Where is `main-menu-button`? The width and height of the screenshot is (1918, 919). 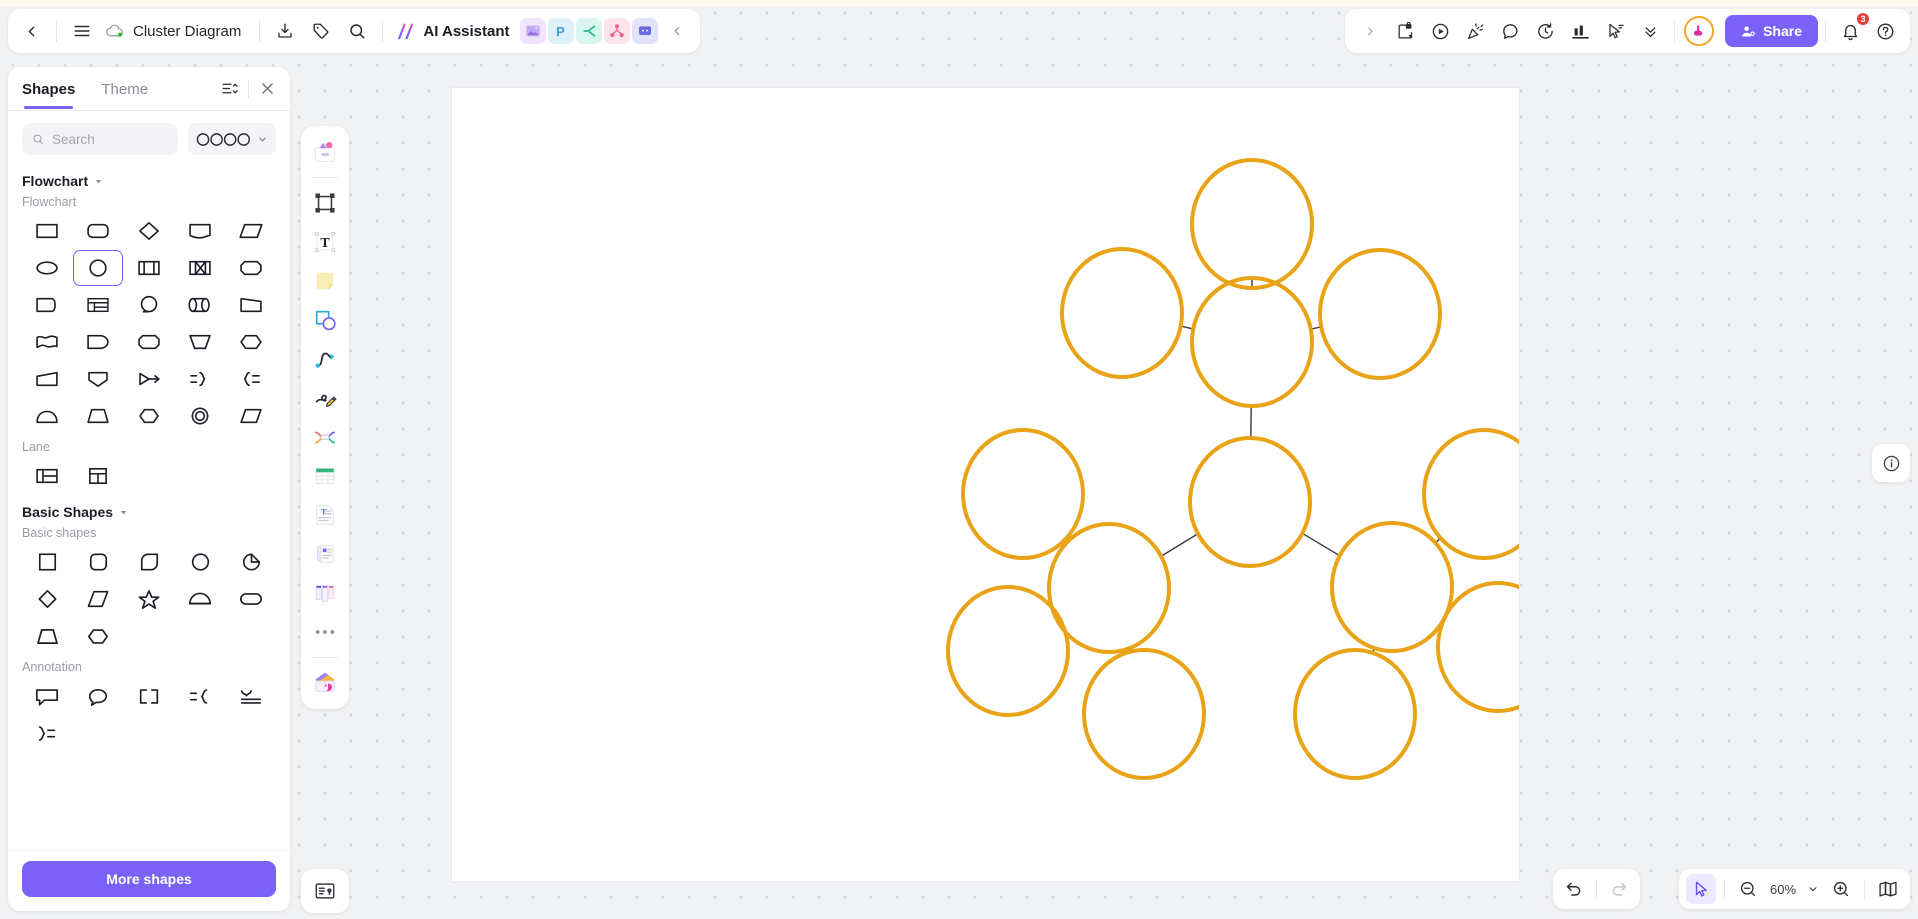
main-menu-button is located at coordinates (82, 31).